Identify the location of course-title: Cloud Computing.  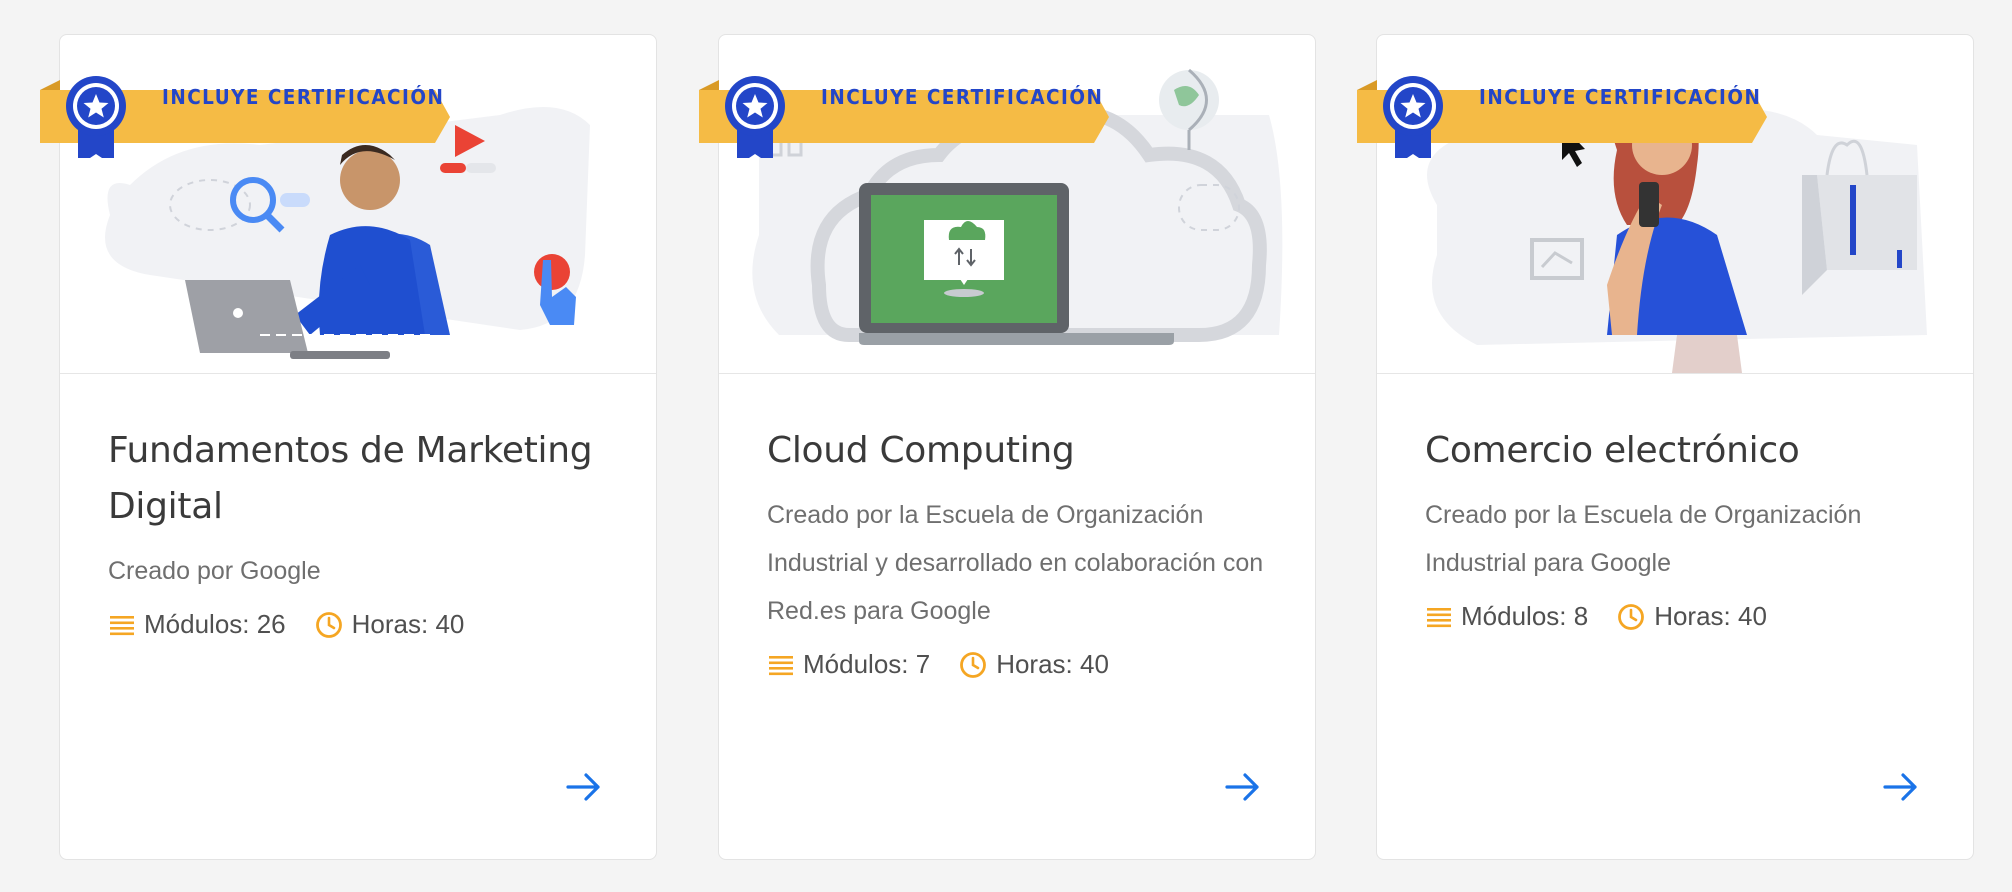
(921, 450).